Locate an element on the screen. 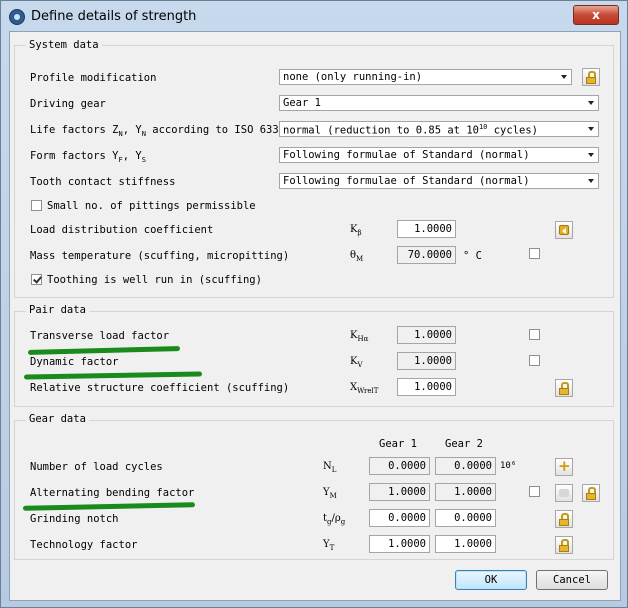 Image resolution: width=628 pixels, height=608 pixels. pair-data-title: Pair data is located at coordinates (57, 310).